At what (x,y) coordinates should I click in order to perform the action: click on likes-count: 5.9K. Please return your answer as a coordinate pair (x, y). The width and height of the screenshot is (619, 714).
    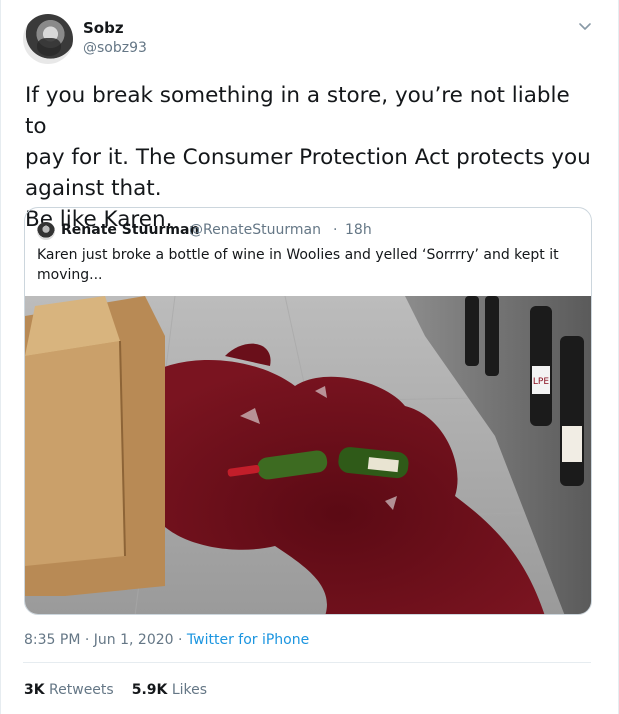
    Looking at the image, I should click on (149, 690).